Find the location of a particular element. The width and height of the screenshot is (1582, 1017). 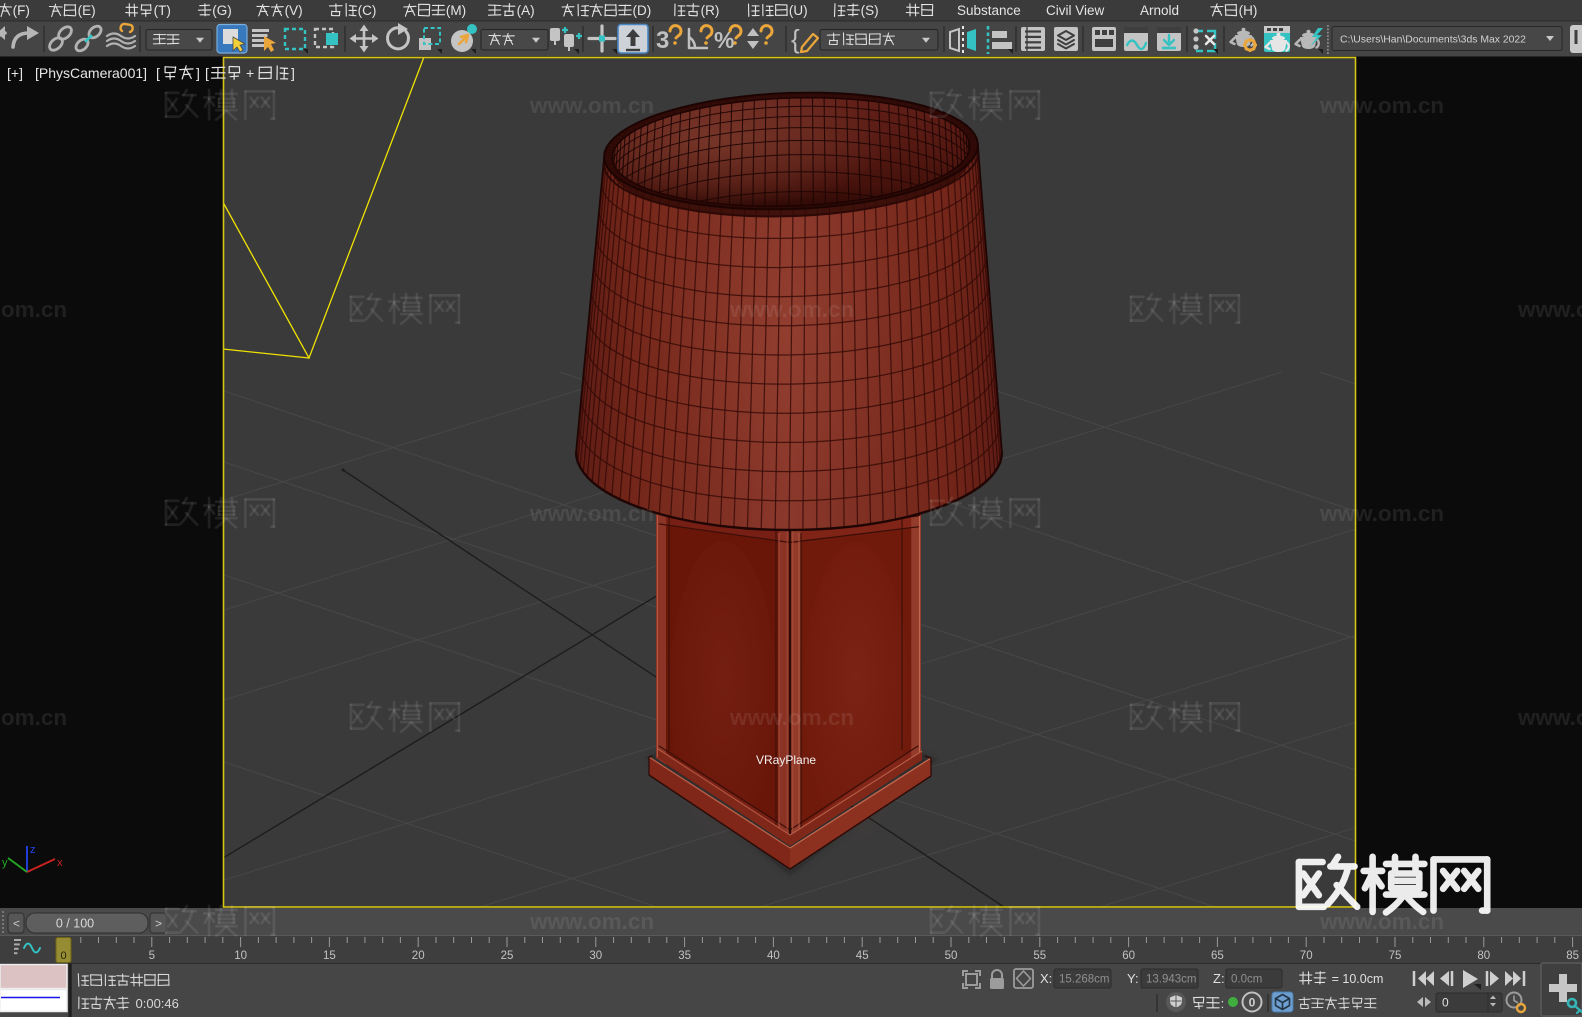

svg-text: 40 is located at coordinates (773, 956).